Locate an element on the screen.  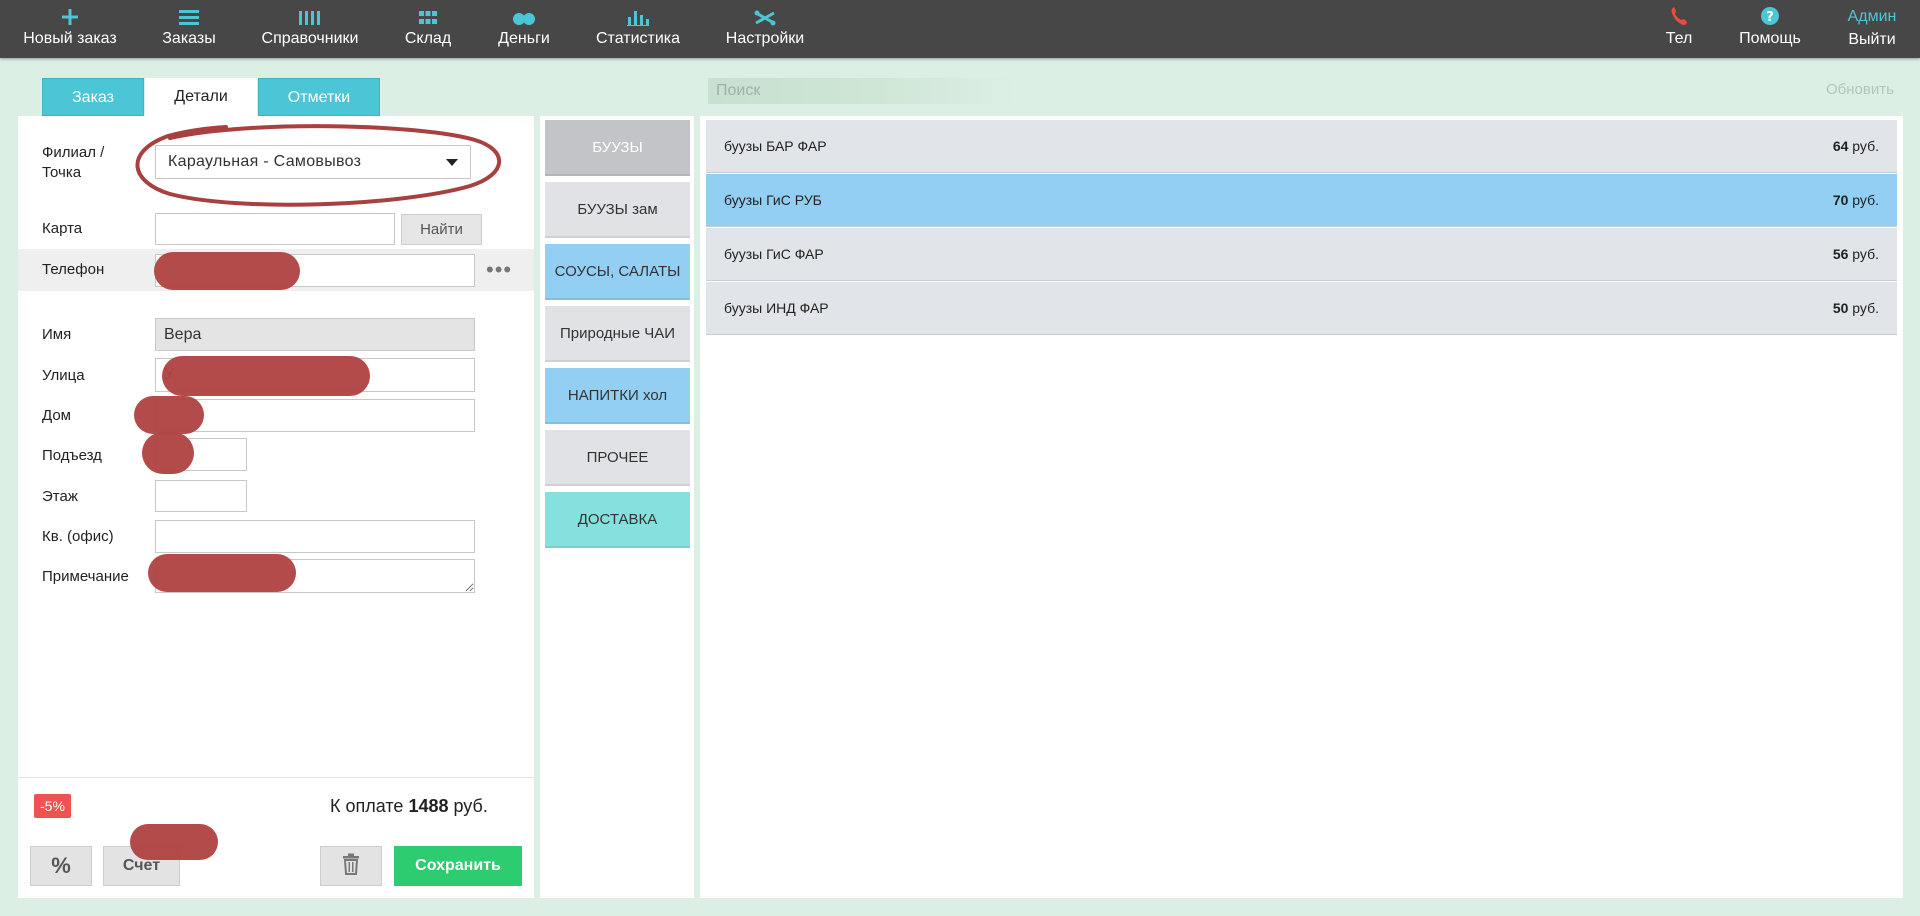
product-name: буузы ГиС РУБ is located at coordinates (773, 200).